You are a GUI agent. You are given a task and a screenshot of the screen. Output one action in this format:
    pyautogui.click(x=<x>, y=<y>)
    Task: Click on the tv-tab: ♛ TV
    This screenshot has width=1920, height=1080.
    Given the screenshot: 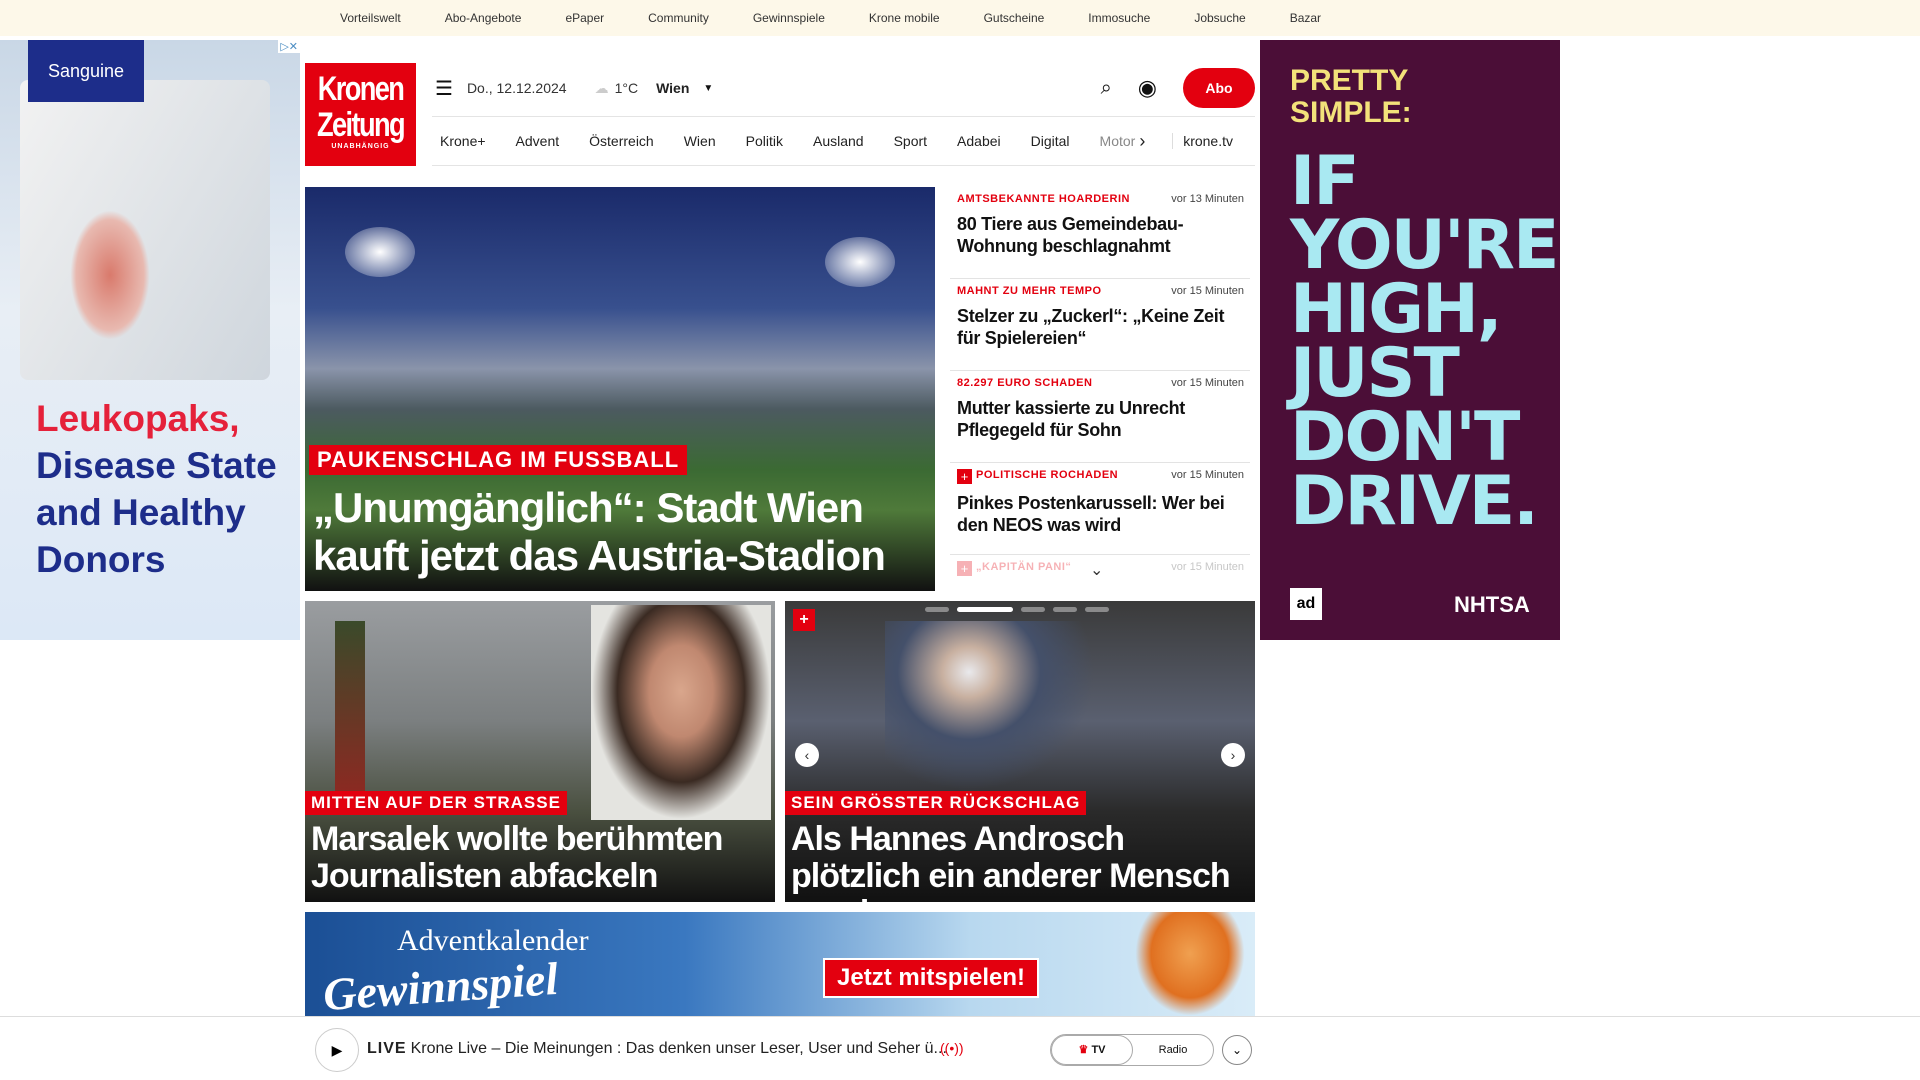 What is the action you would take?
    pyautogui.click(x=1092, y=1050)
    